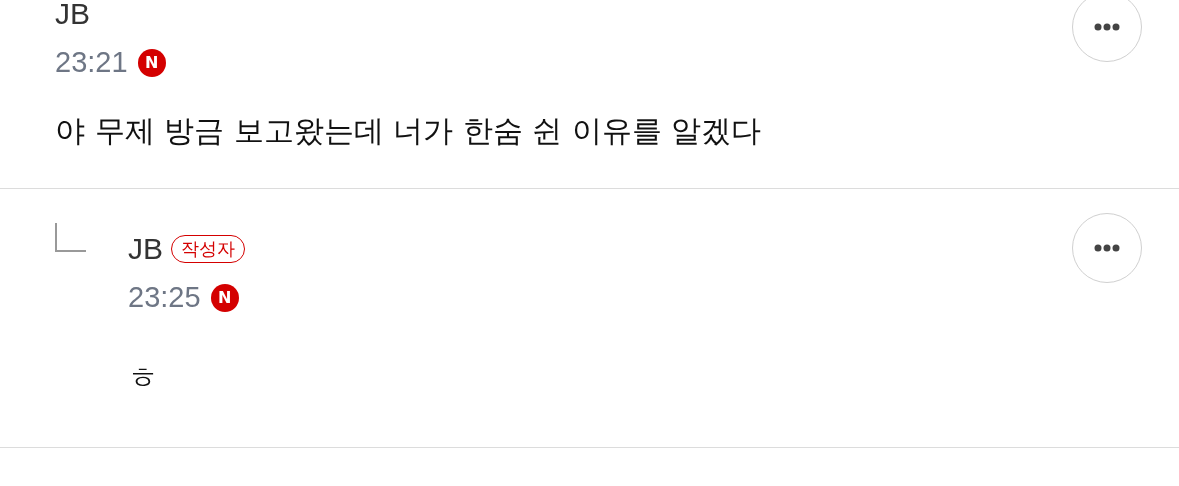 This screenshot has height=486, width=1179. I want to click on comment-text: 야 무제 방금 보고왔는데 너가 한숨 쉰 이유를 알겠다, so click(409, 131).